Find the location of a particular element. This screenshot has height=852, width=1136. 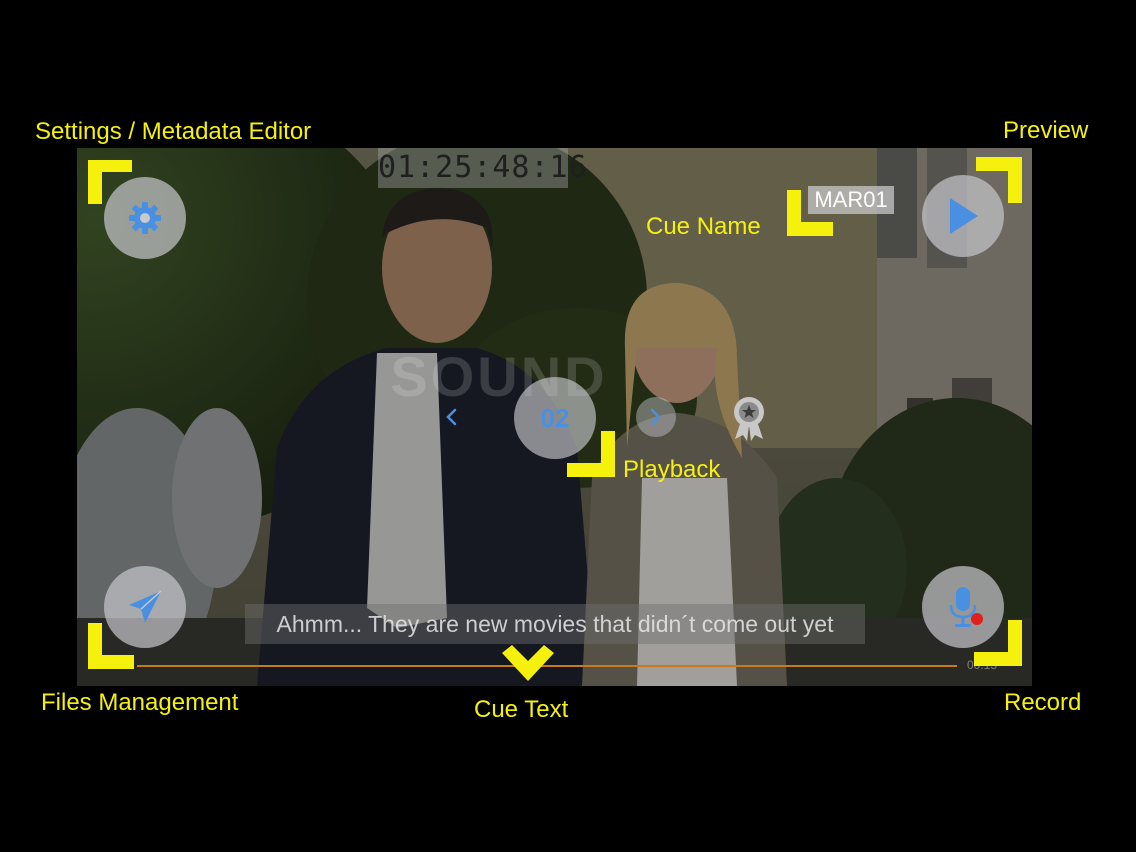

callout-cue-name: Cue Name is located at coordinates (703, 226).